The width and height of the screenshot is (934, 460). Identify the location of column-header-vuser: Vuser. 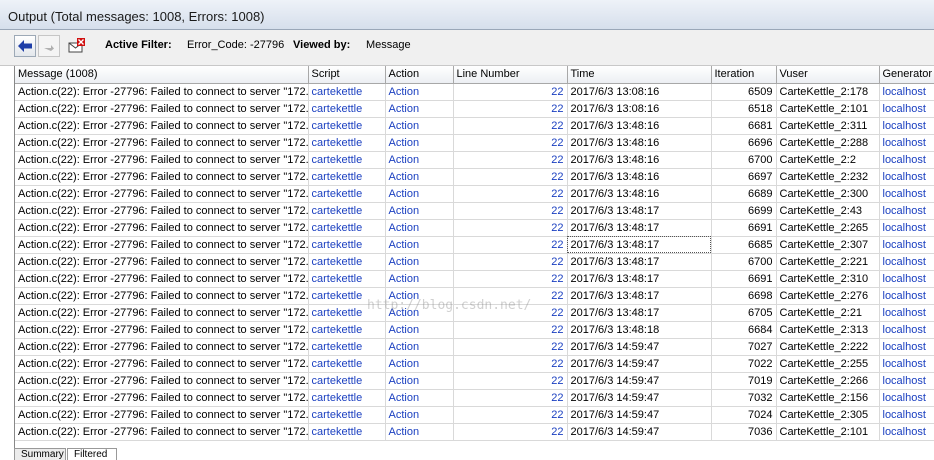
(828, 75).